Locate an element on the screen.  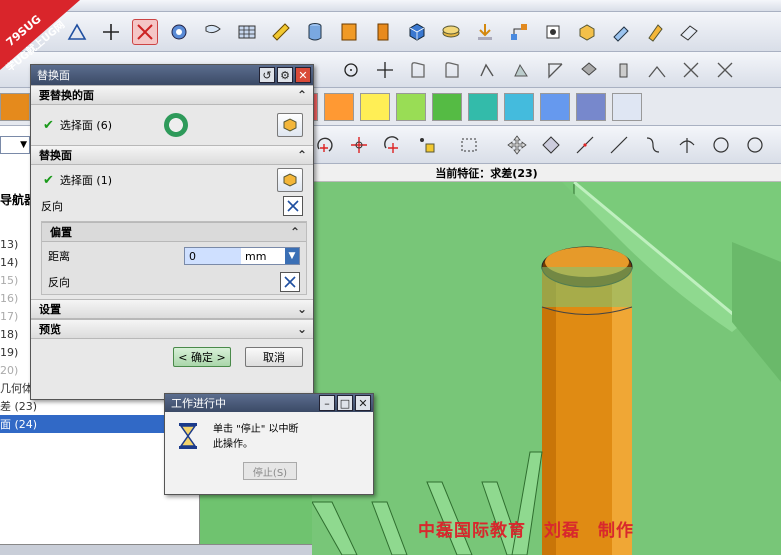
mesh-icon is located at coordinates (247, 32).